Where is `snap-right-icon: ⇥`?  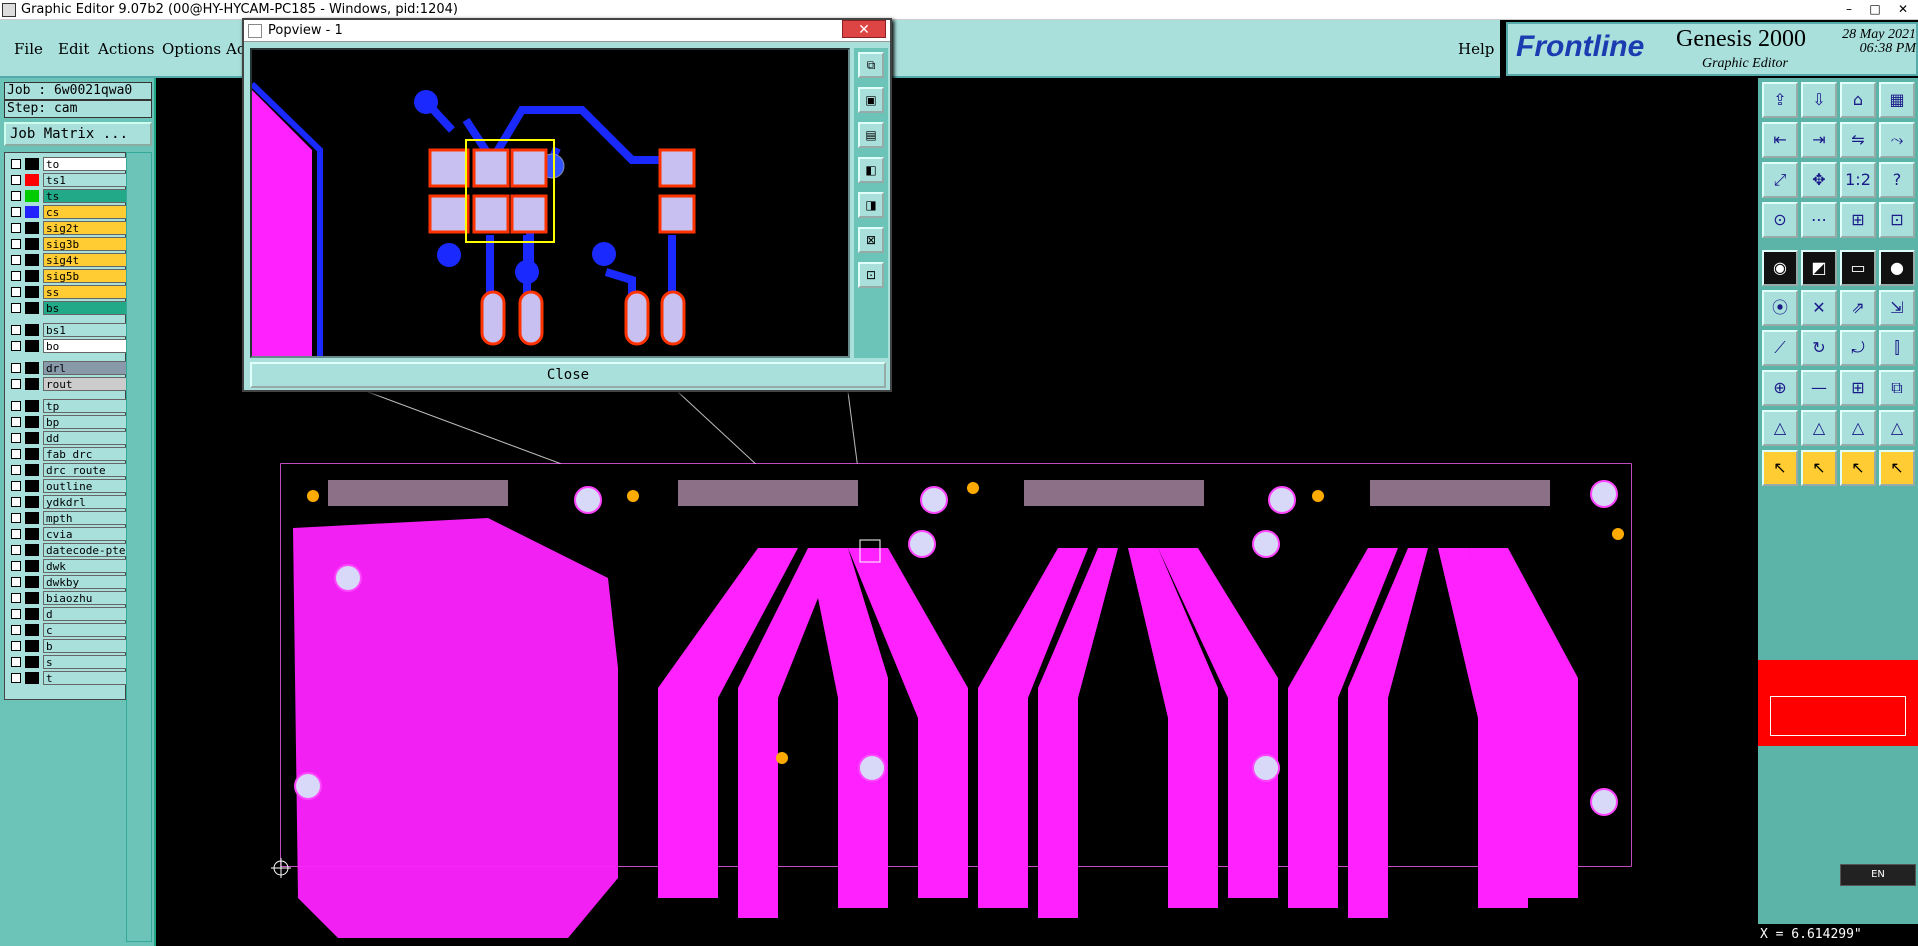
snap-right-icon: ⇥ is located at coordinates (1819, 140).